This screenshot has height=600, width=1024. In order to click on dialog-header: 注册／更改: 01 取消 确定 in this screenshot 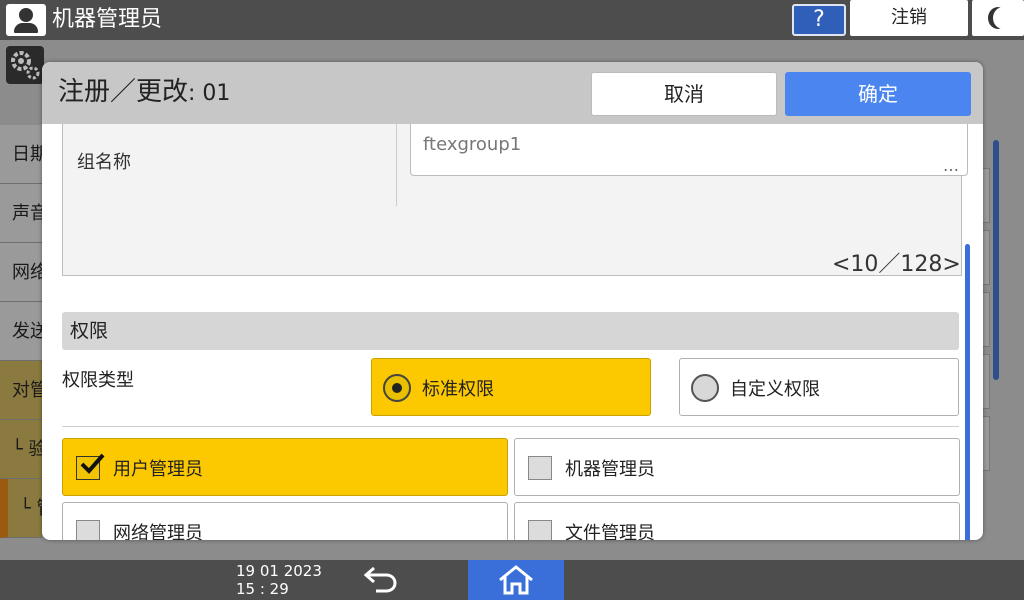, I will do `click(512, 93)`.